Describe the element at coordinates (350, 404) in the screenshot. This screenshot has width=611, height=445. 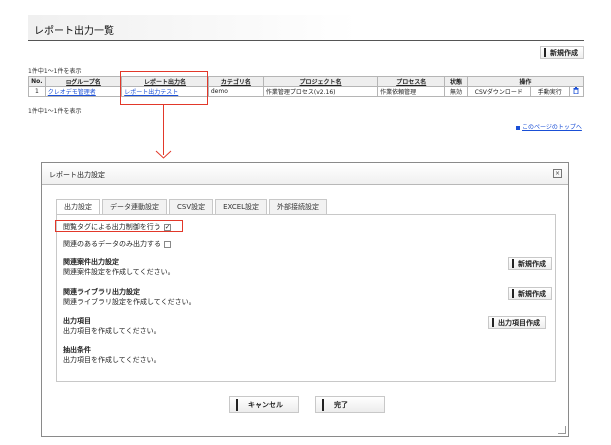
I see `done-button: 完了` at that location.